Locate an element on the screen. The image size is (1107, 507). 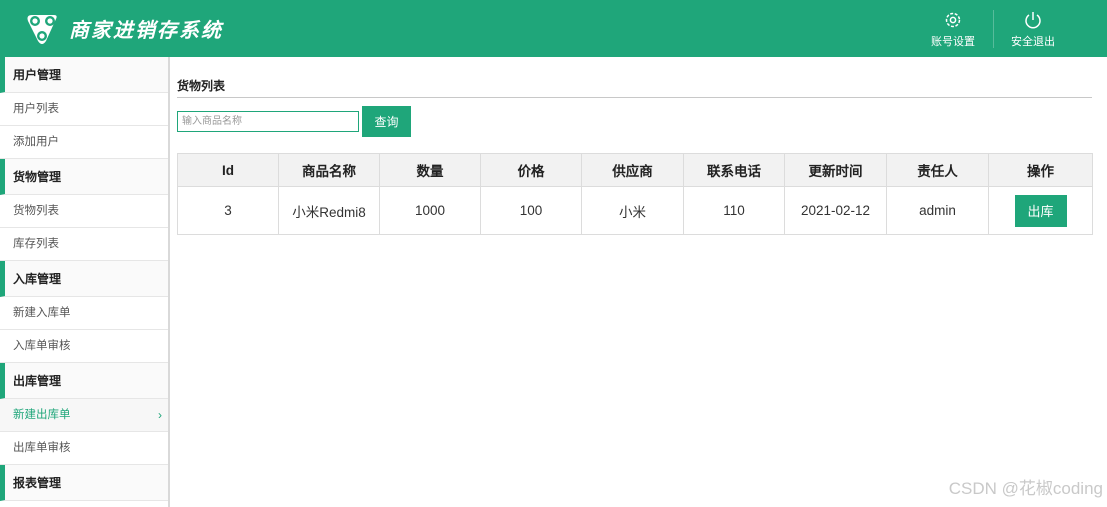
col-header-action: 操作 is located at coordinates (1040, 170).